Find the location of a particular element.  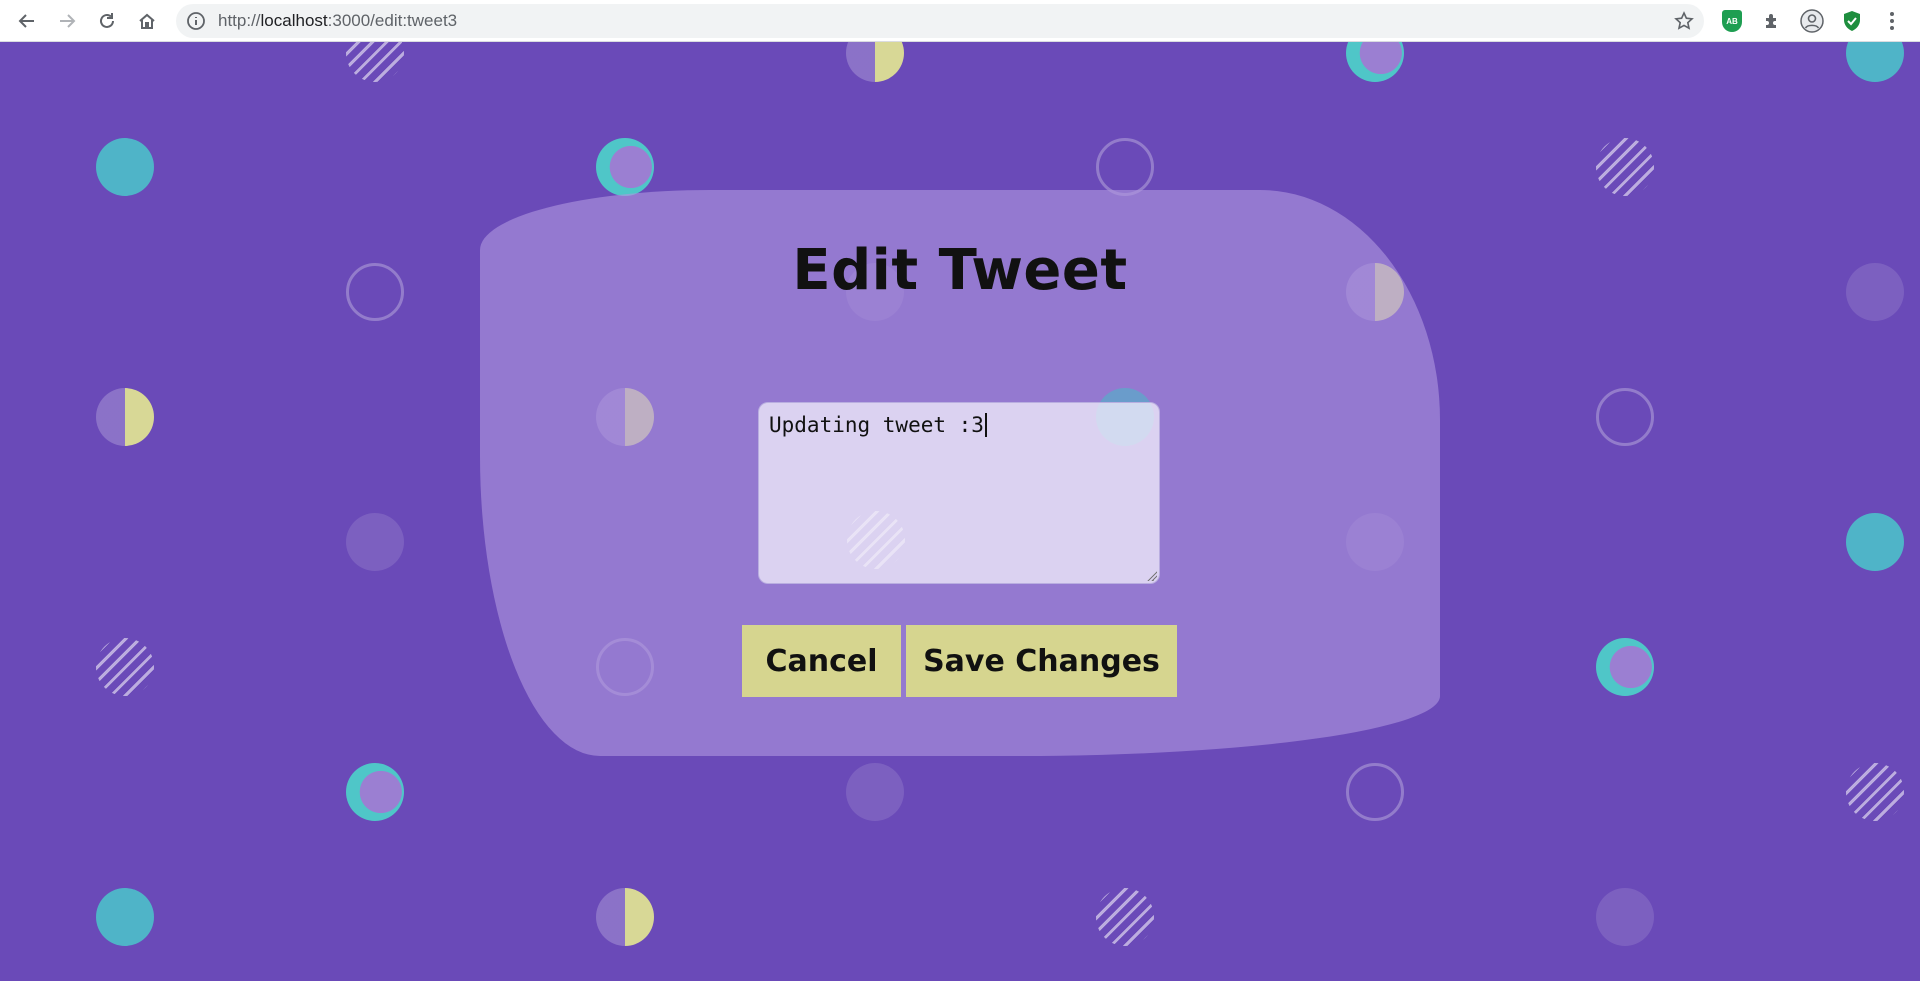

forward-icon is located at coordinates (67, 21).